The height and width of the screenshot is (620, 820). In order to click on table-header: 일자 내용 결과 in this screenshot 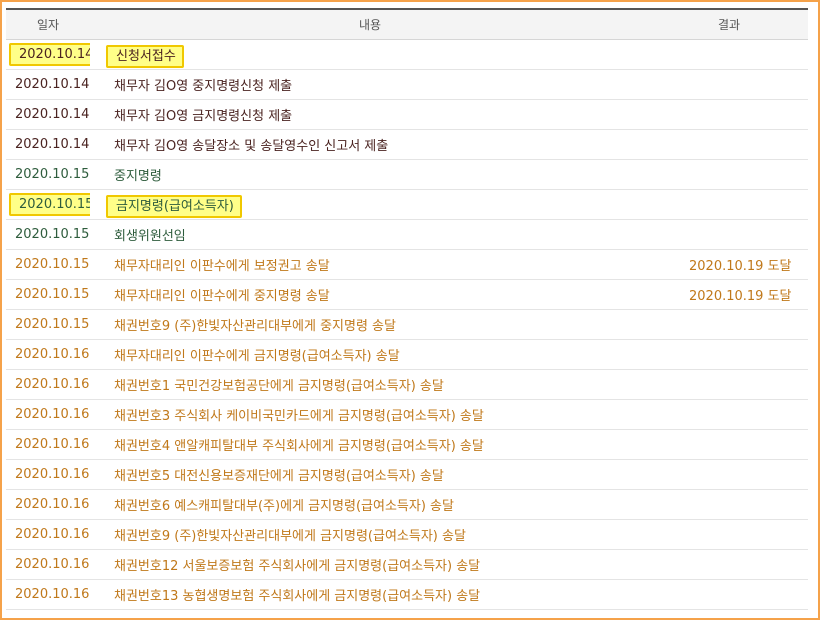, I will do `click(407, 24)`.